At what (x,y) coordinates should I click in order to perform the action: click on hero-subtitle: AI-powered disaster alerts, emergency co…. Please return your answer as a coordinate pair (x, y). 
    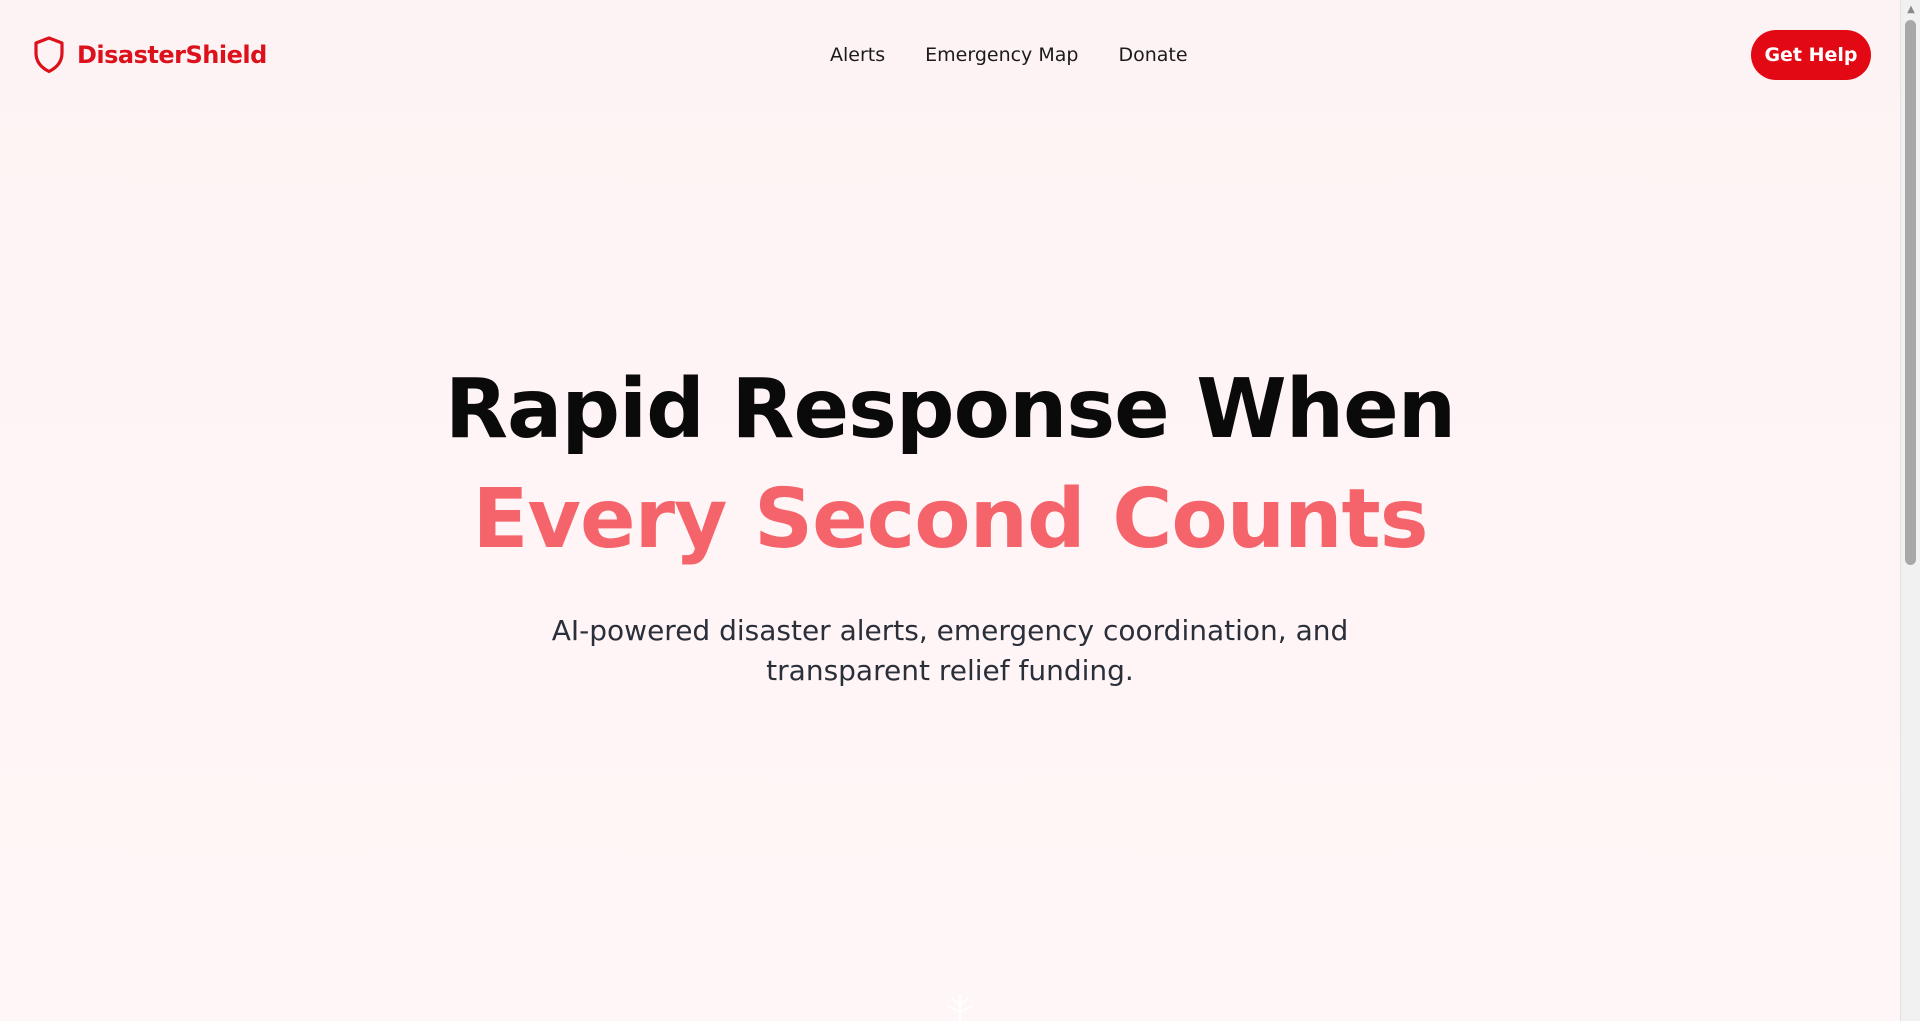
    Looking at the image, I should click on (950, 650).